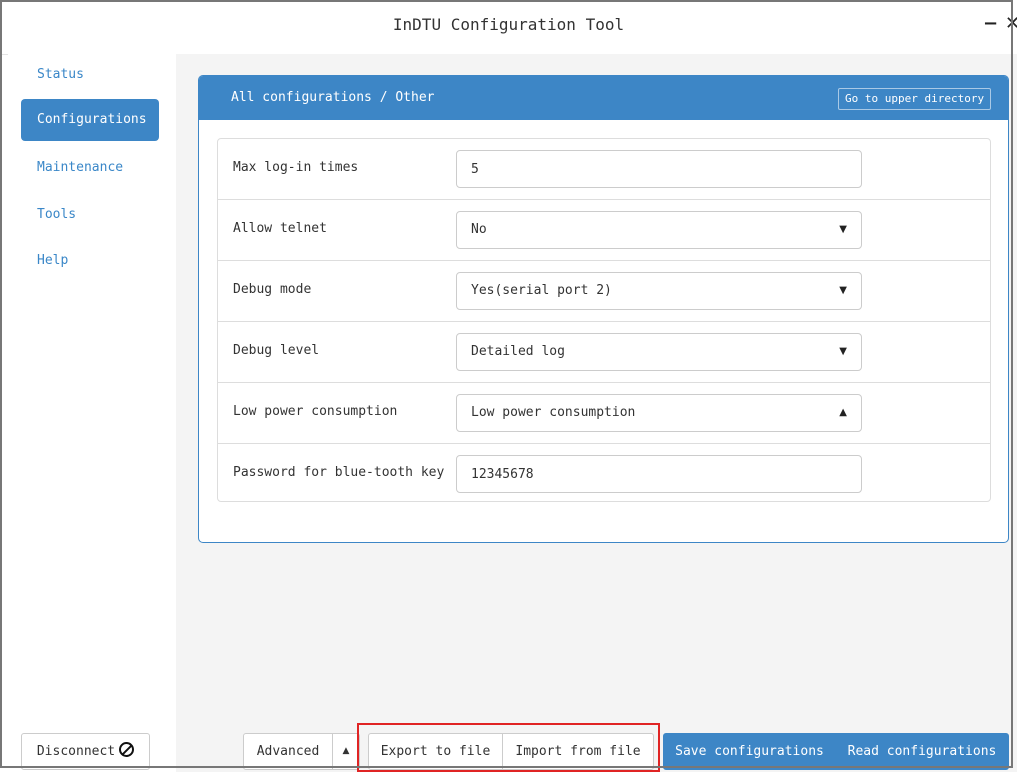 This screenshot has width=1017, height=772. What do you see at coordinates (280, 228) in the screenshot?
I see `allow-telnet-label: Allow telnet` at bounding box center [280, 228].